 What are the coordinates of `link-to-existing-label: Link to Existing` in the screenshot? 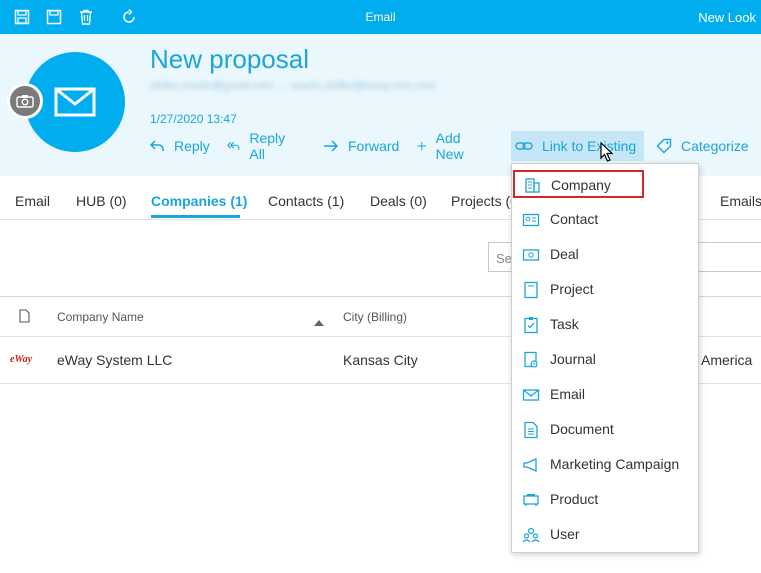 It's located at (589, 146).